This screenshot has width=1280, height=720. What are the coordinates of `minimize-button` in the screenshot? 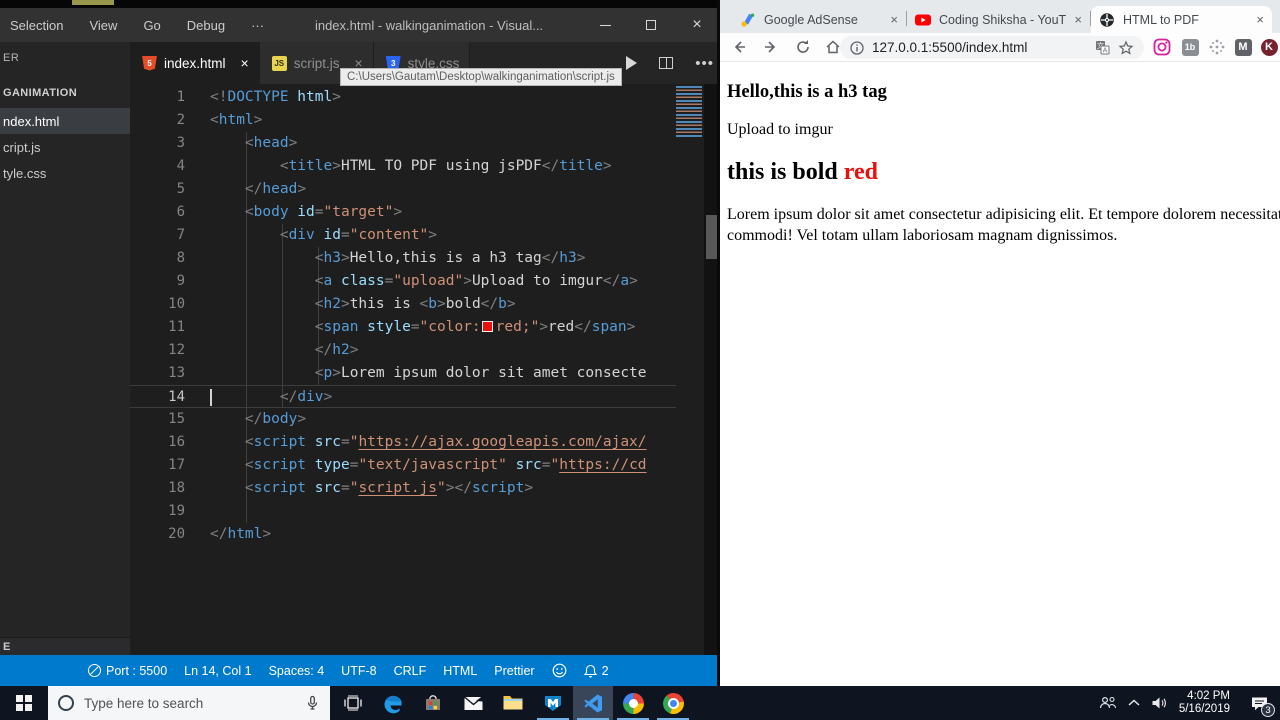 It's located at (605, 25).